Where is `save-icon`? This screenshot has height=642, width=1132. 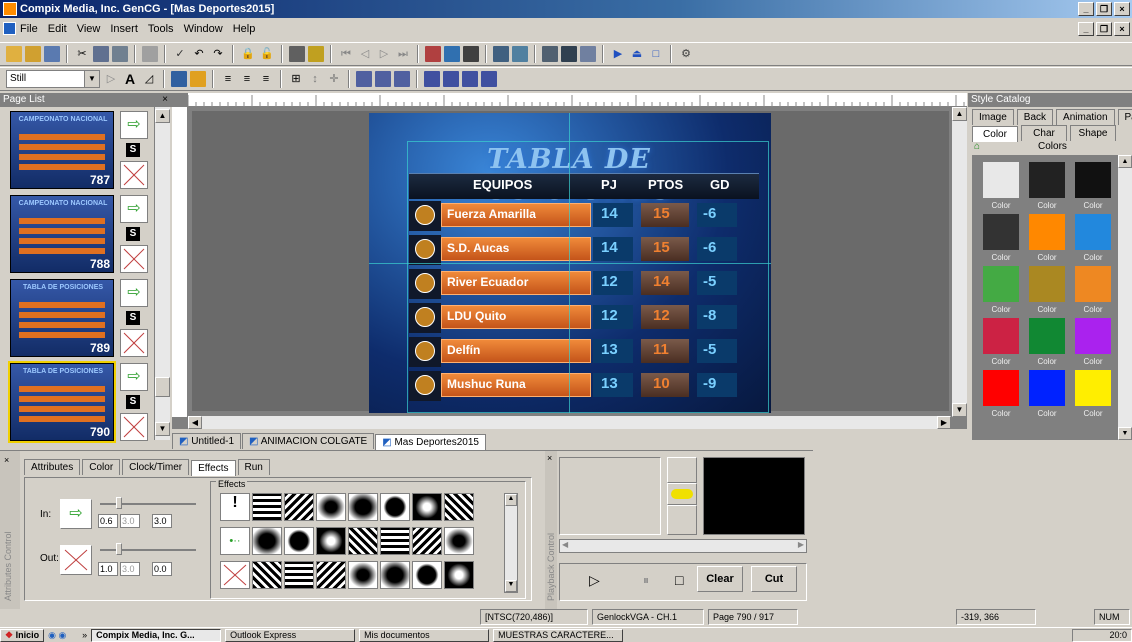
save-icon is located at coordinates (52, 54).